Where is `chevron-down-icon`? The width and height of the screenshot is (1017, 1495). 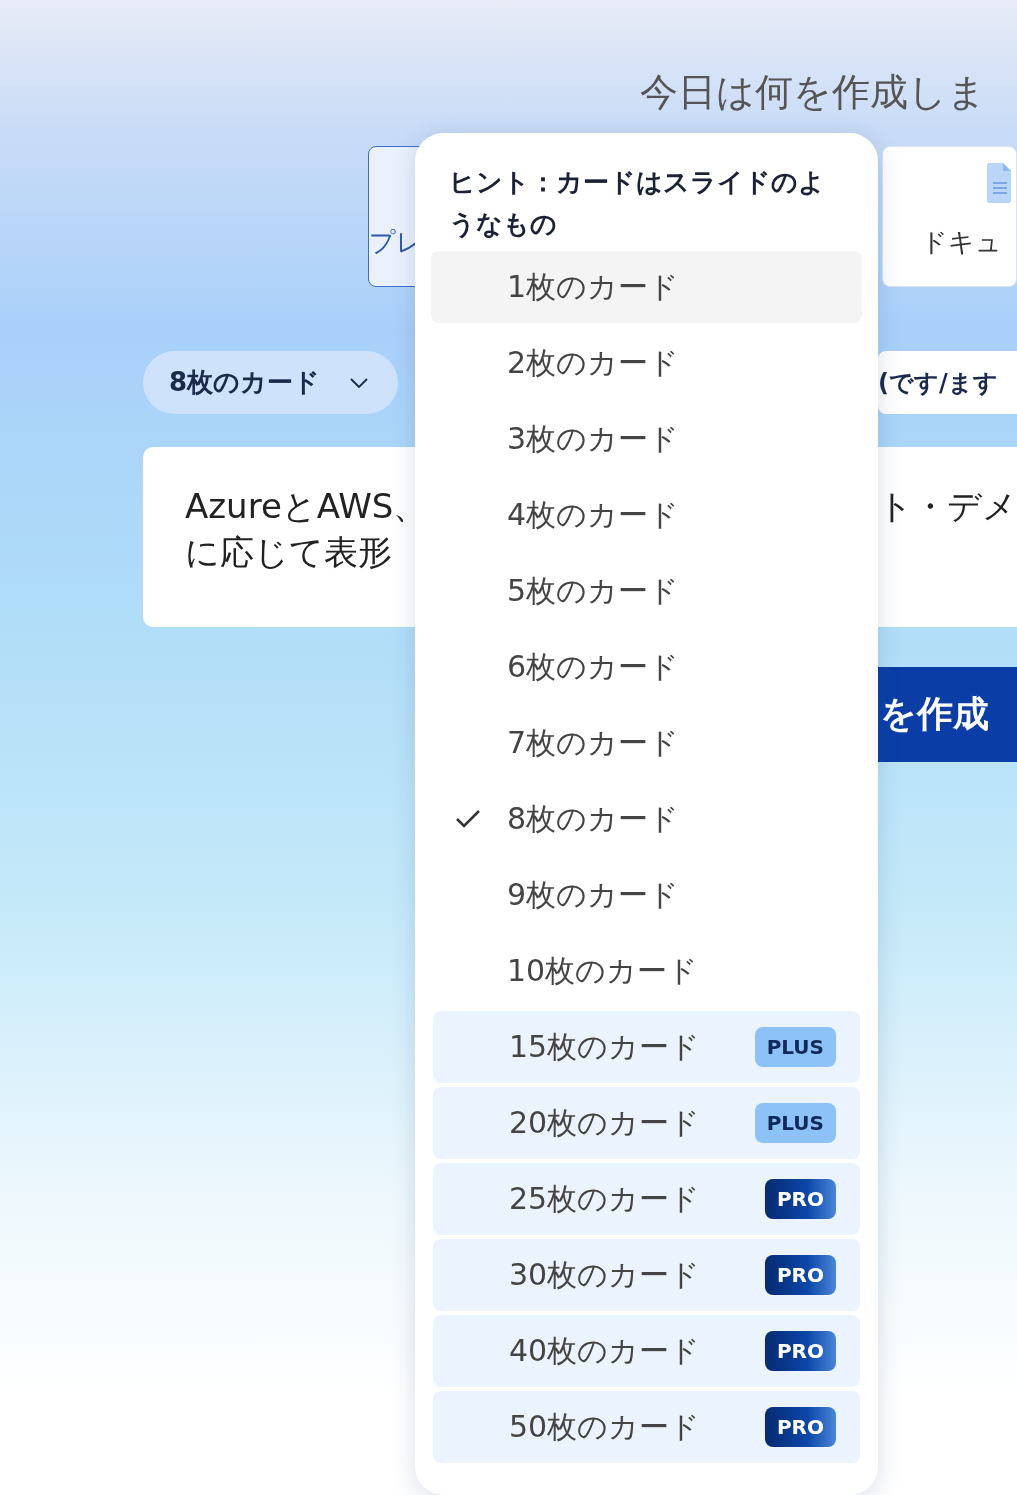
chevron-down-icon is located at coordinates (359, 382).